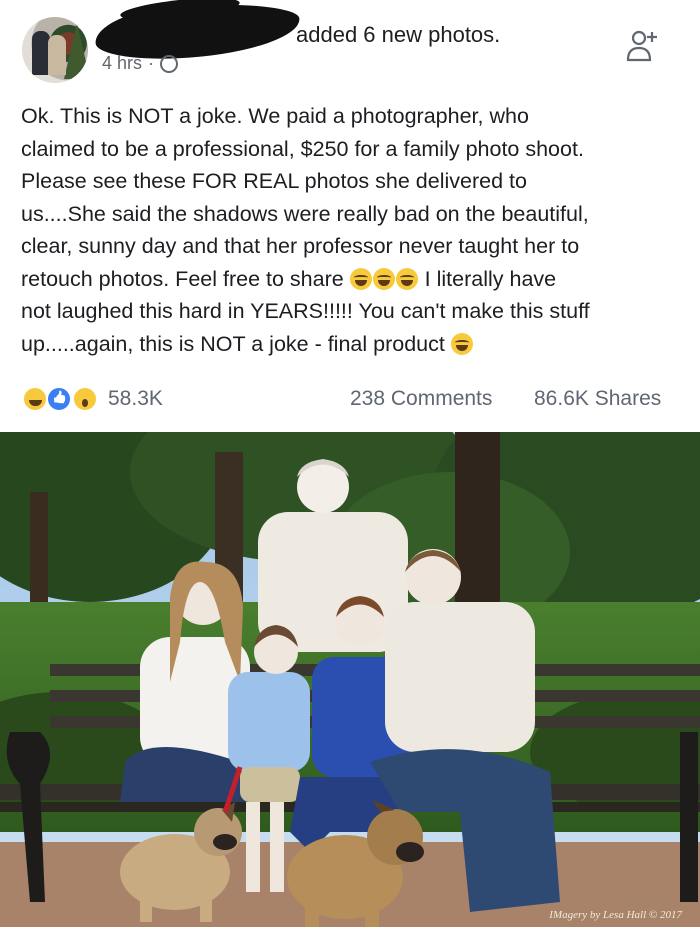  What do you see at coordinates (76, 51) in the screenshot?
I see `avatar-tree` at bounding box center [76, 51].